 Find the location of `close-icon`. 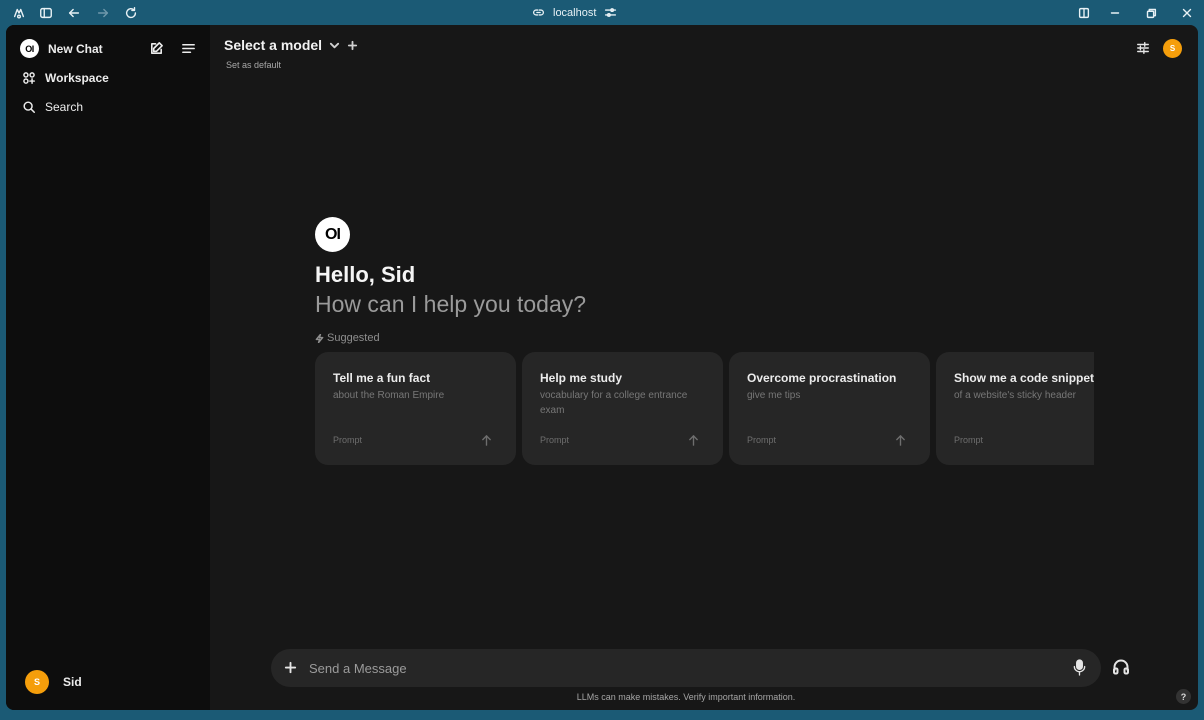

close-icon is located at coordinates (1186, 12).